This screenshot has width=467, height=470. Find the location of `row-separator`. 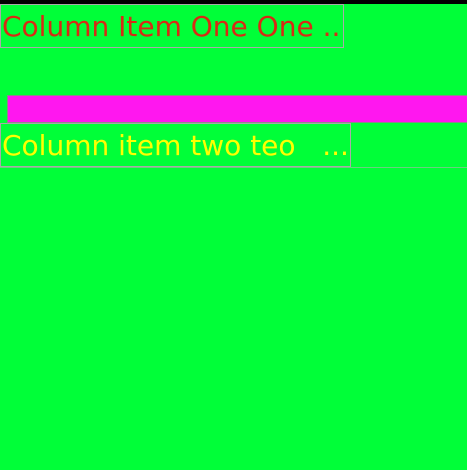

row-separator is located at coordinates (233, 167).